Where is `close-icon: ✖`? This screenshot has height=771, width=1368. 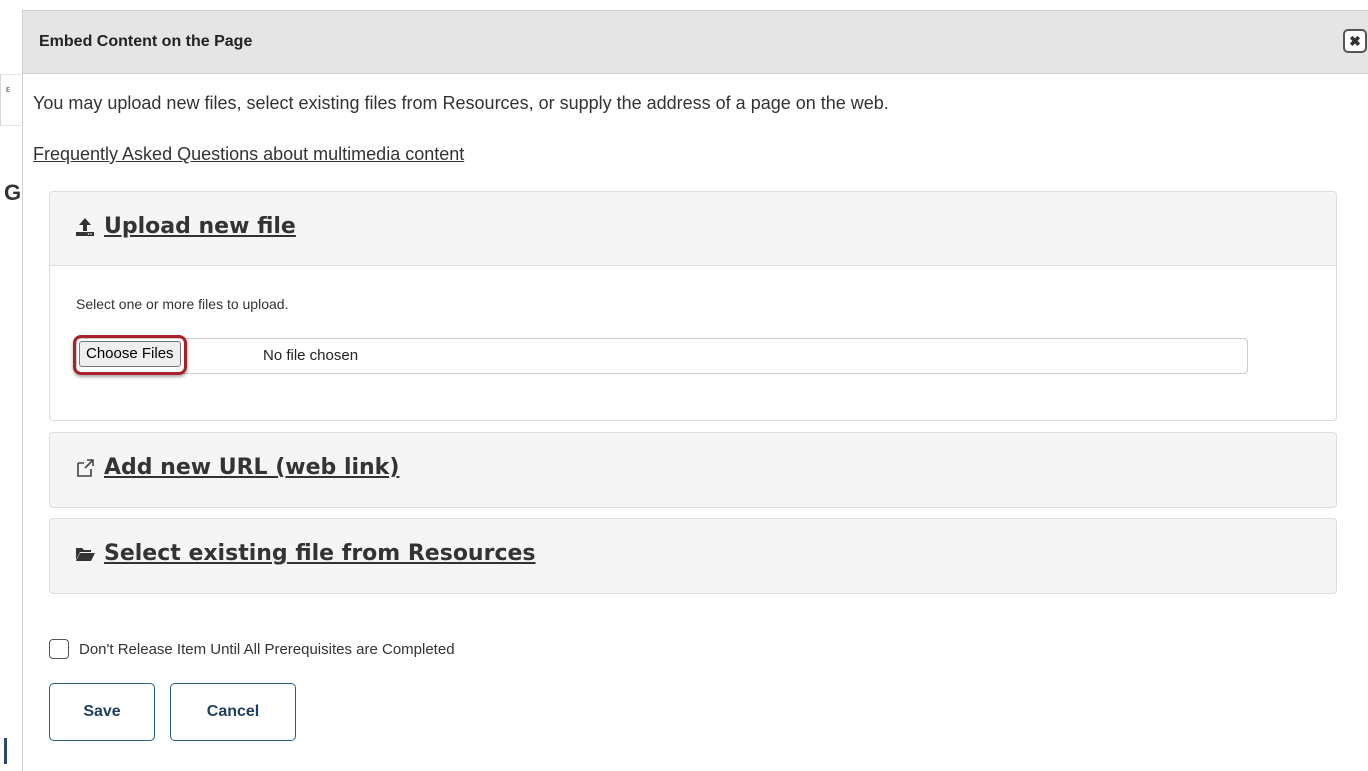
close-icon: ✖ is located at coordinates (1355, 41).